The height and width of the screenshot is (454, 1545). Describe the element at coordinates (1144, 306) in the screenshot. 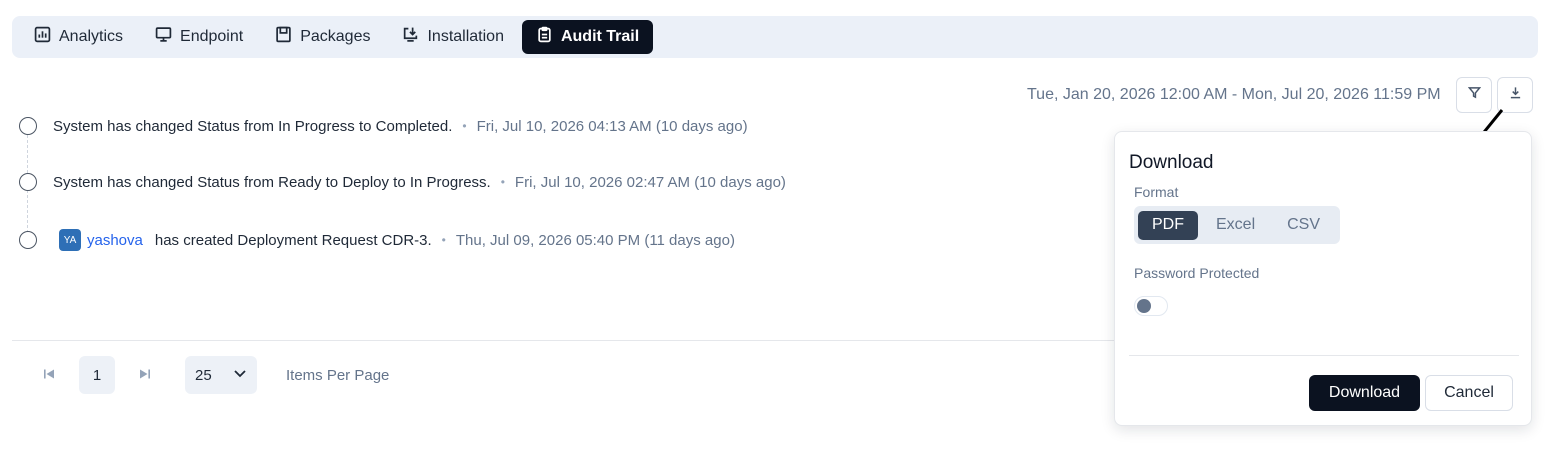

I see `toggle-knob` at that location.